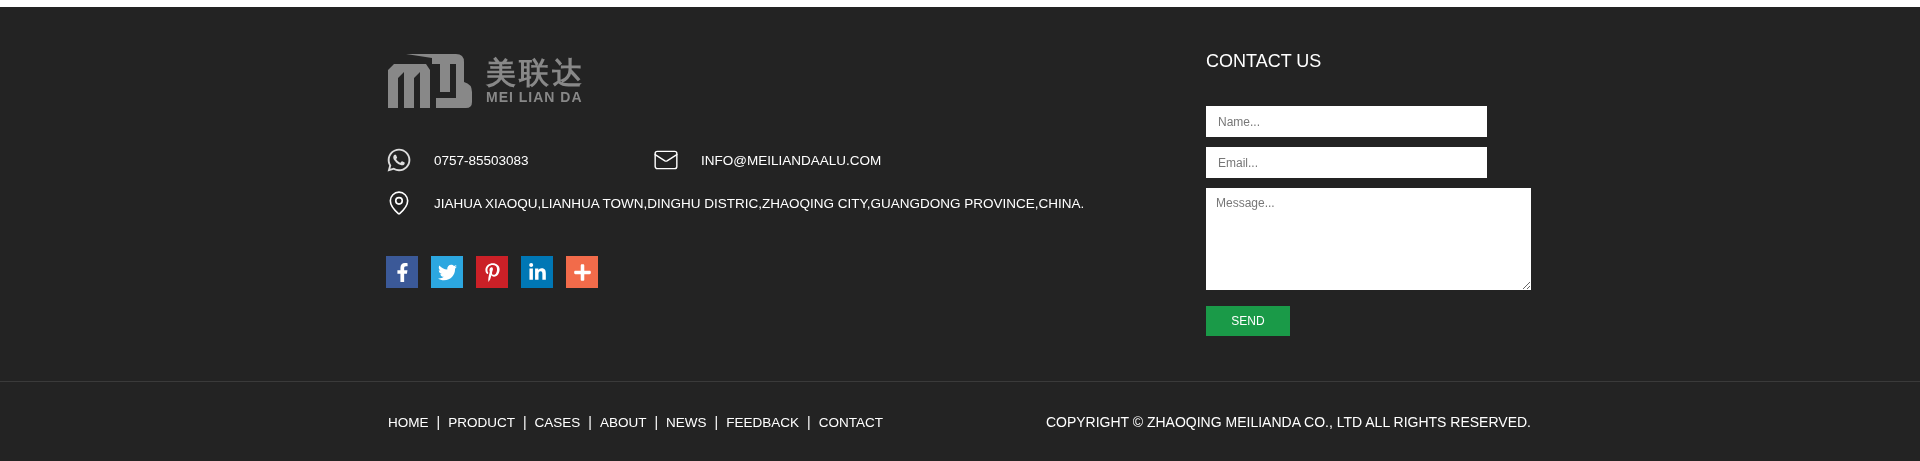 The height and width of the screenshot is (461, 1920). What do you see at coordinates (557, 422) in the screenshot?
I see `nav-link: CASES` at bounding box center [557, 422].